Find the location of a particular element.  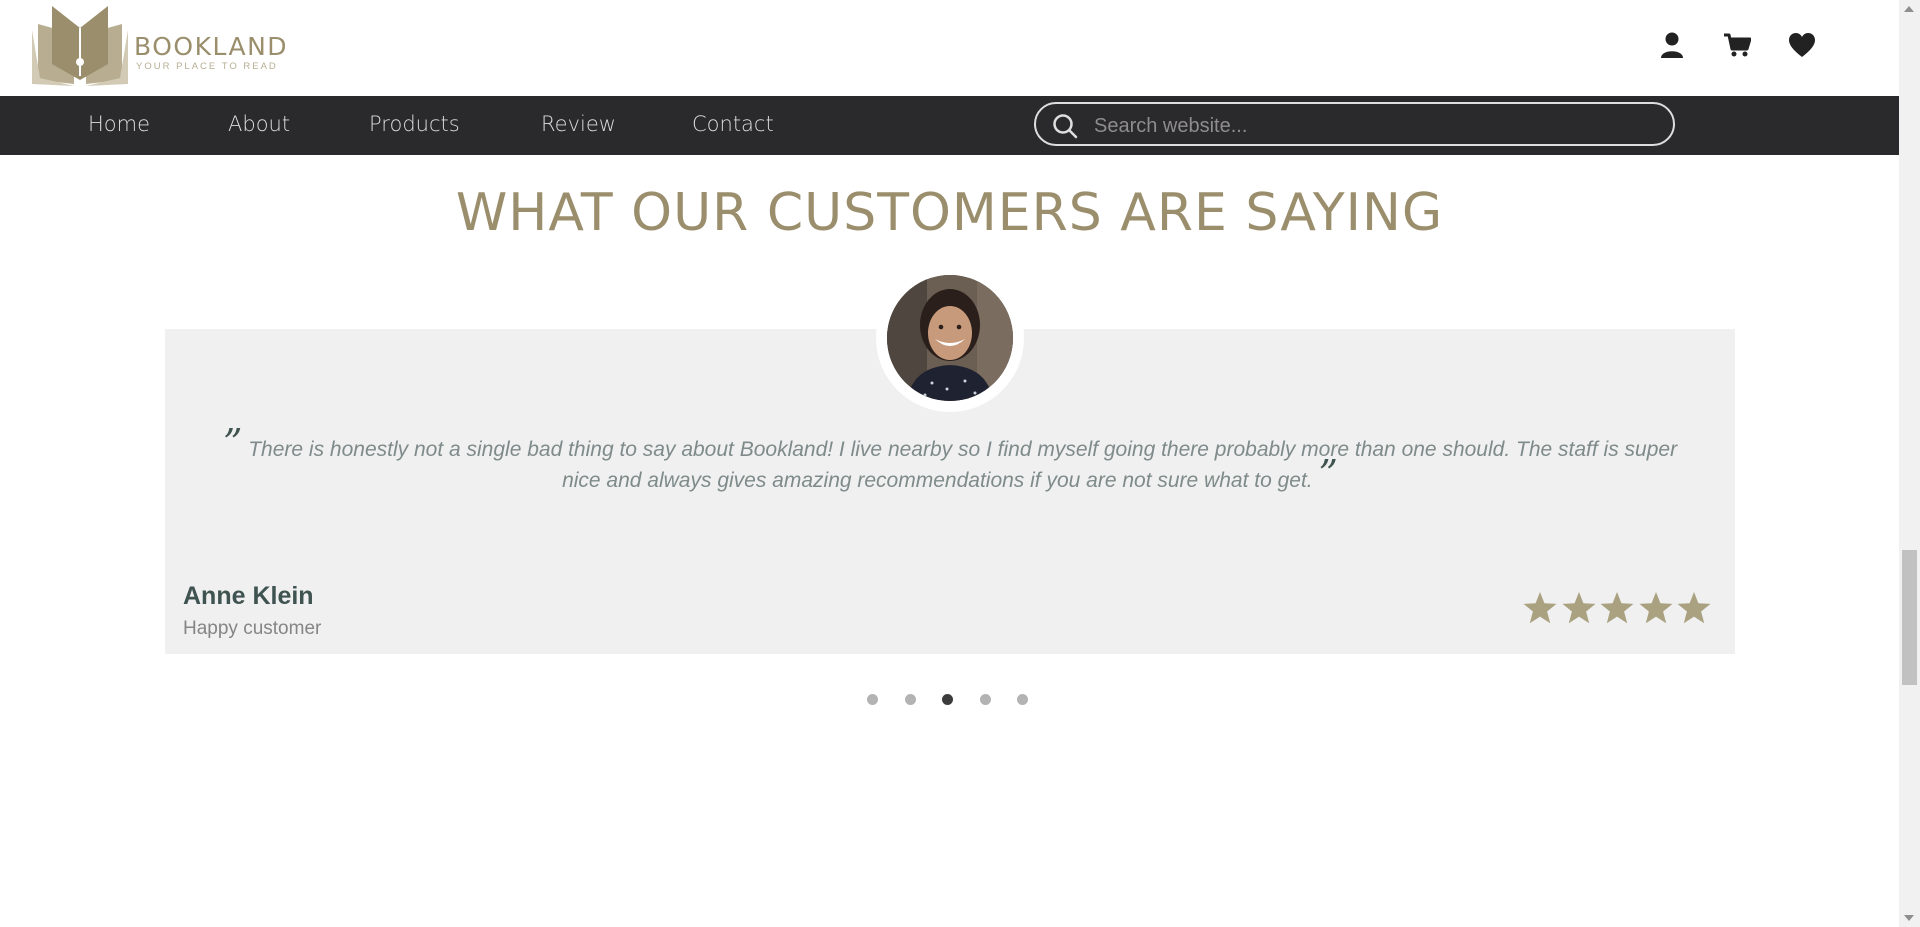

search-box is located at coordinates (1354, 124).